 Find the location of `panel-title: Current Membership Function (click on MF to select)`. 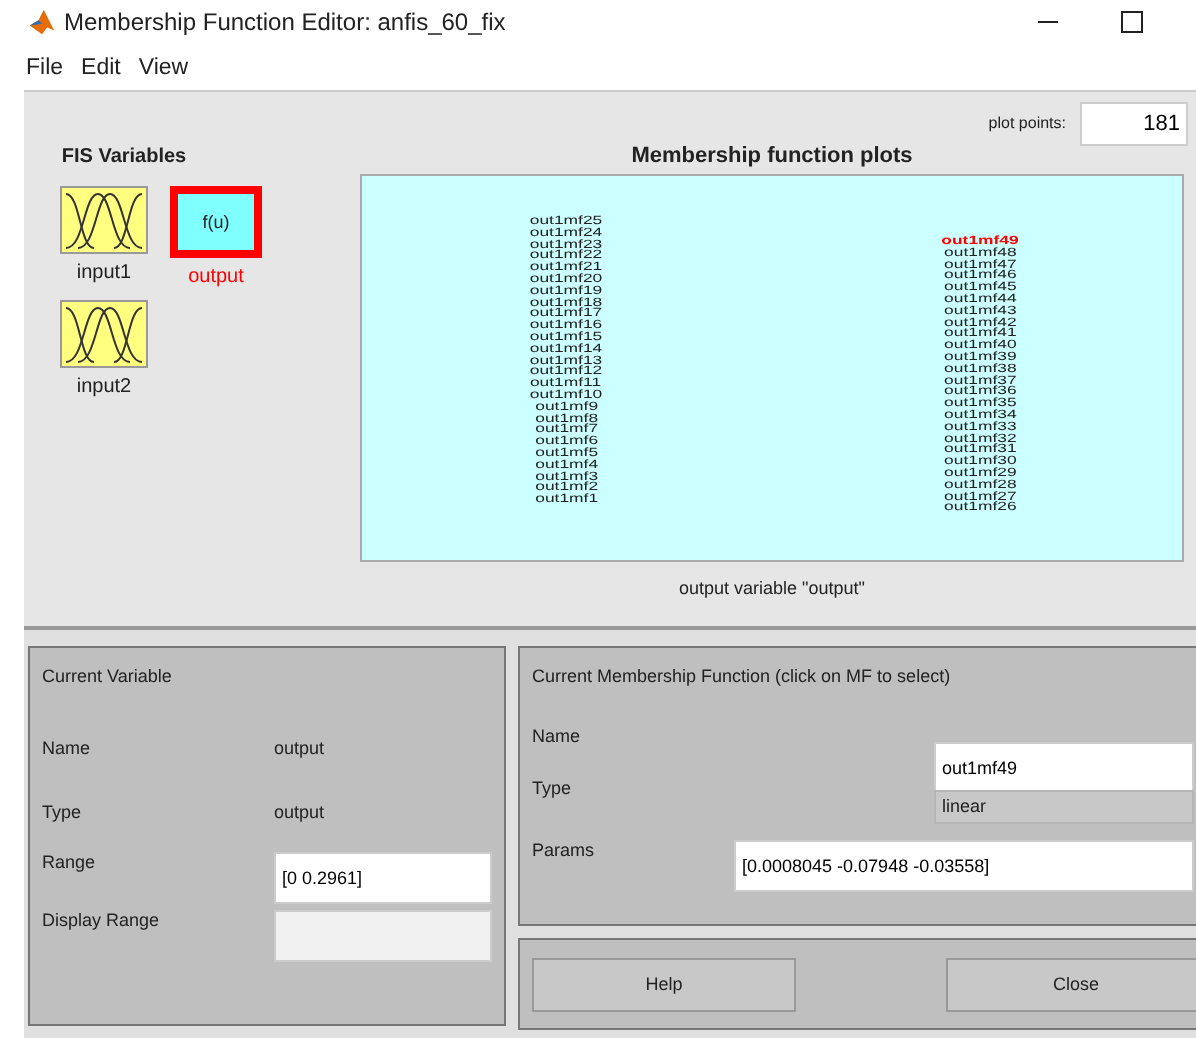

panel-title: Current Membership Function (click on MF to select) is located at coordinates (742, 676).